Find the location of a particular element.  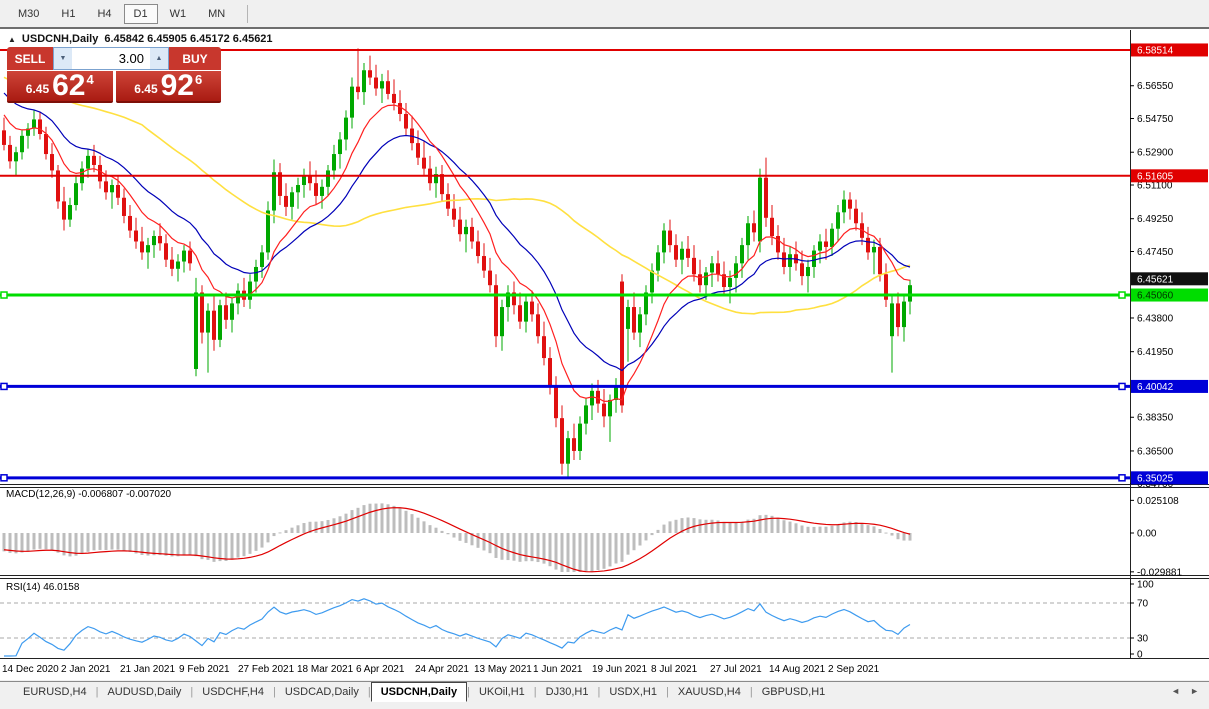

svg-text: 6.45060 is located at coordinates (1155, 296).